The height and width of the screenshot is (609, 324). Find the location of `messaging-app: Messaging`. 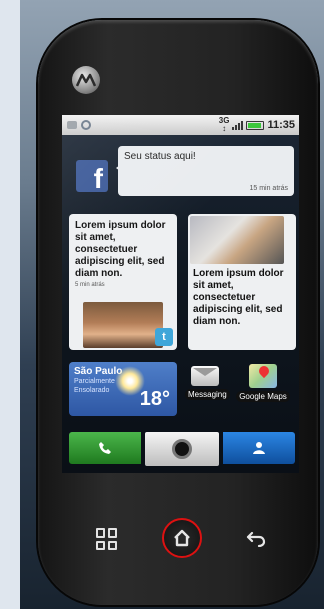

messaging-app: Messaging is located at coordinates (207, 383).